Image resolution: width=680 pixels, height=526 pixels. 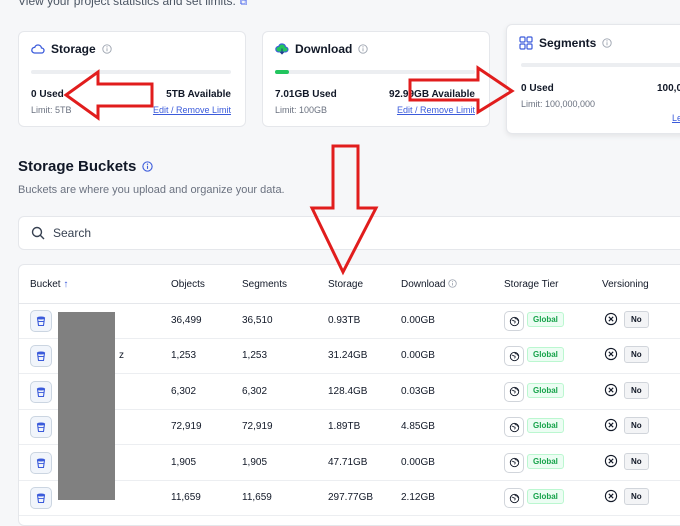 I want to click on col-bucket: Bucket ↑, so click(x=49, y=284).